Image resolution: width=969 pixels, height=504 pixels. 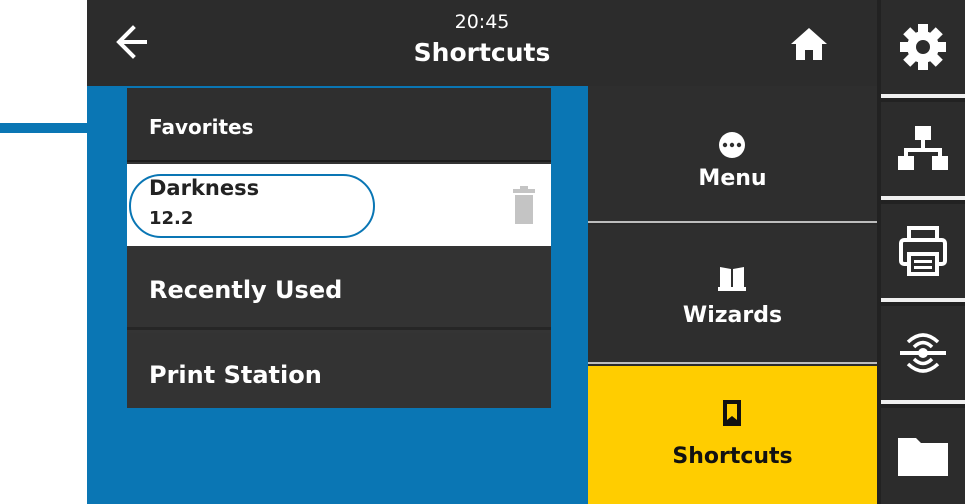 I want to click on home-icon, so click(x=809, y=44).